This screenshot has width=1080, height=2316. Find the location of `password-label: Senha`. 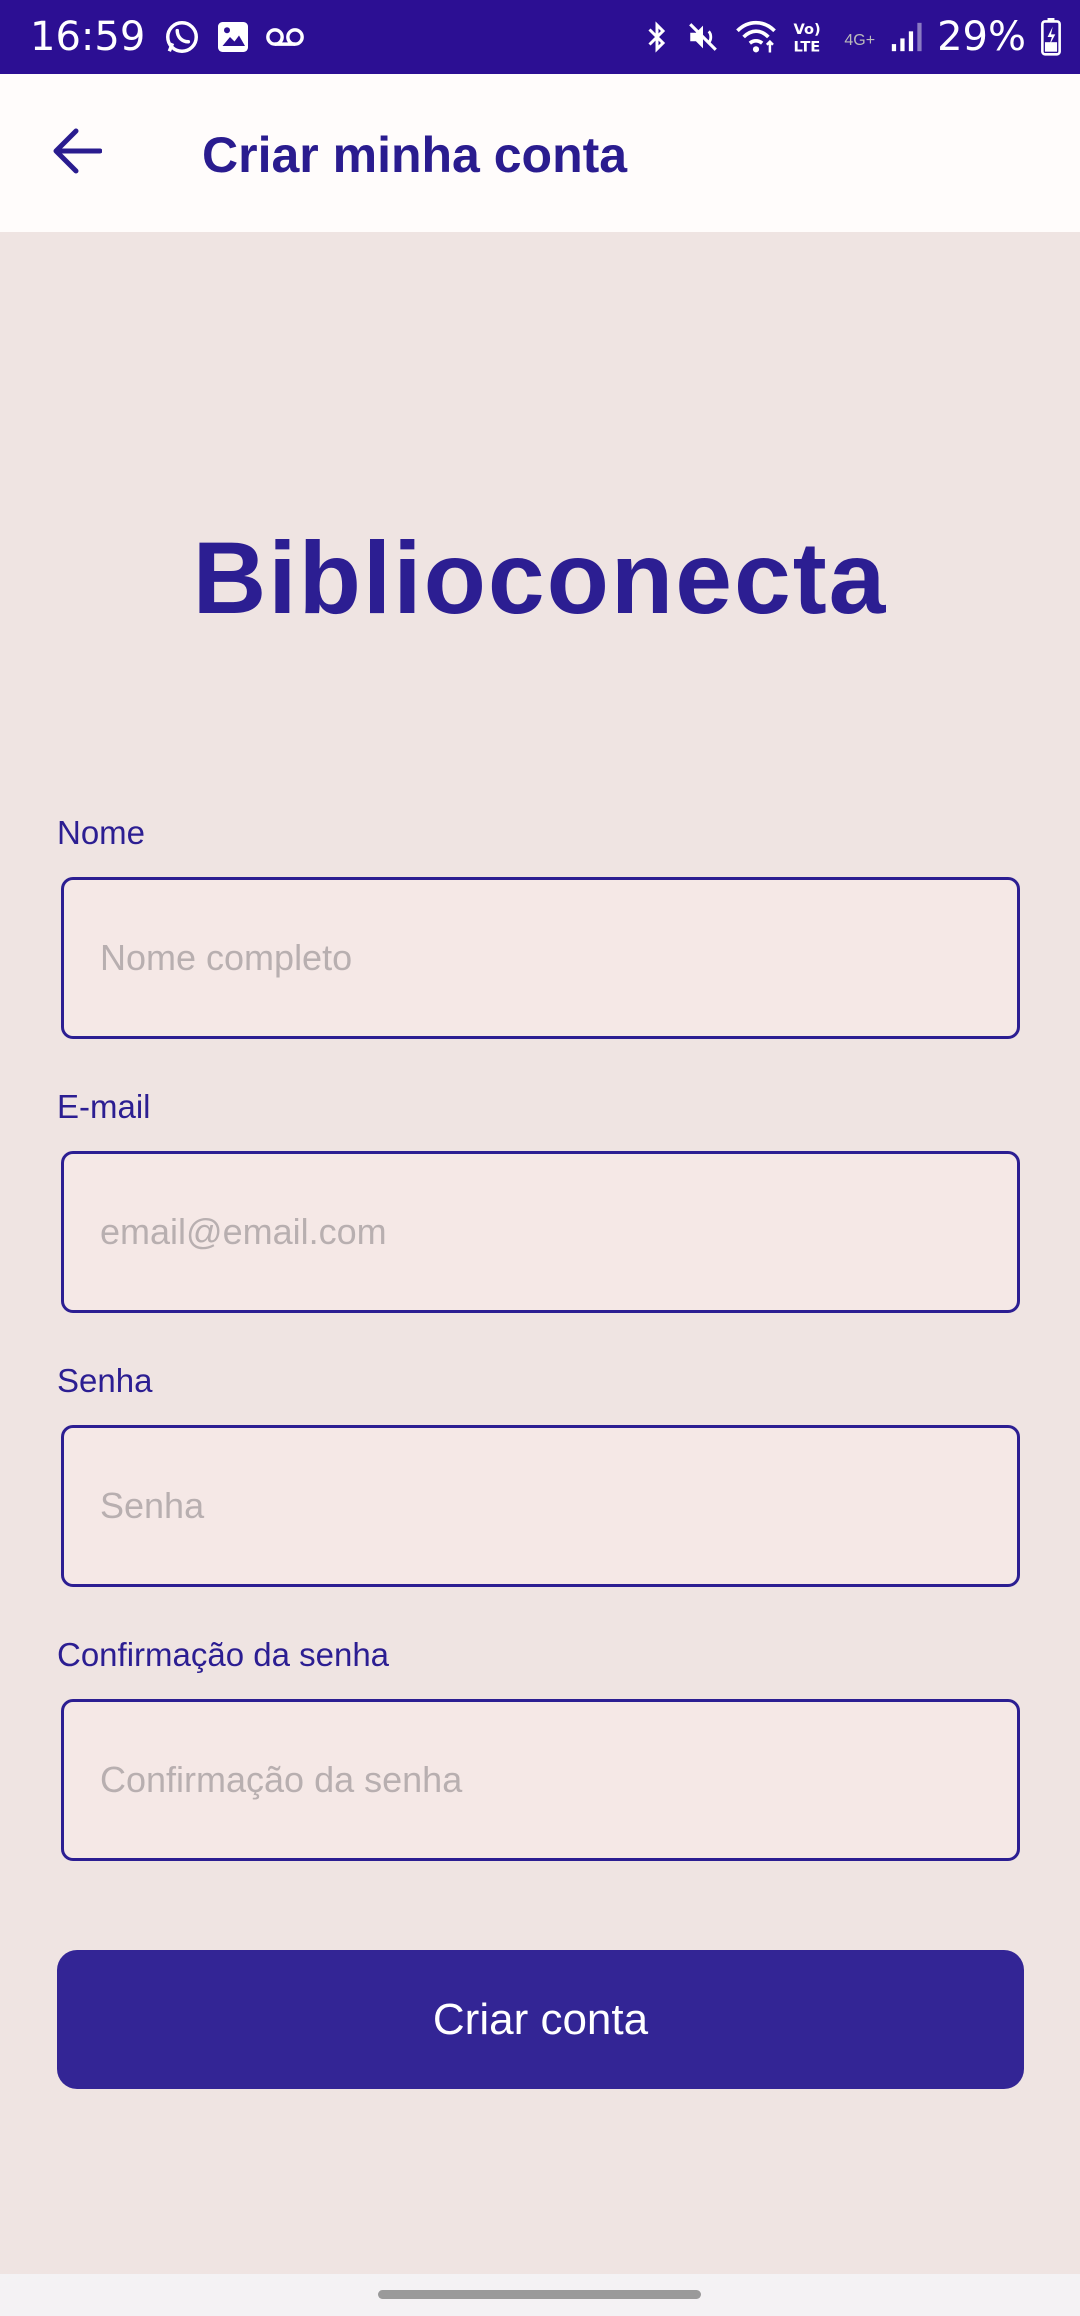

password-label: Senha is located at coordinates (105, 1380).